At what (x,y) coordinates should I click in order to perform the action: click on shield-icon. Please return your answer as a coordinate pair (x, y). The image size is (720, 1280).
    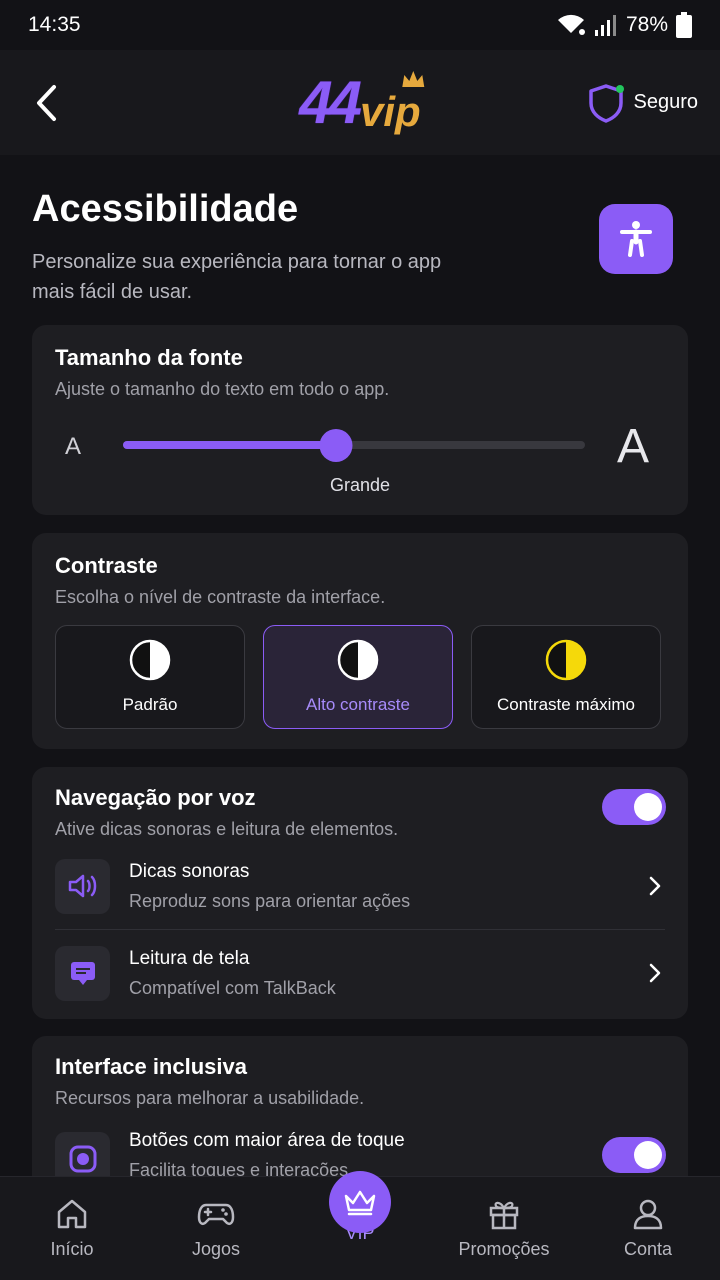
    Looking at the image, I should click on (606, 103).